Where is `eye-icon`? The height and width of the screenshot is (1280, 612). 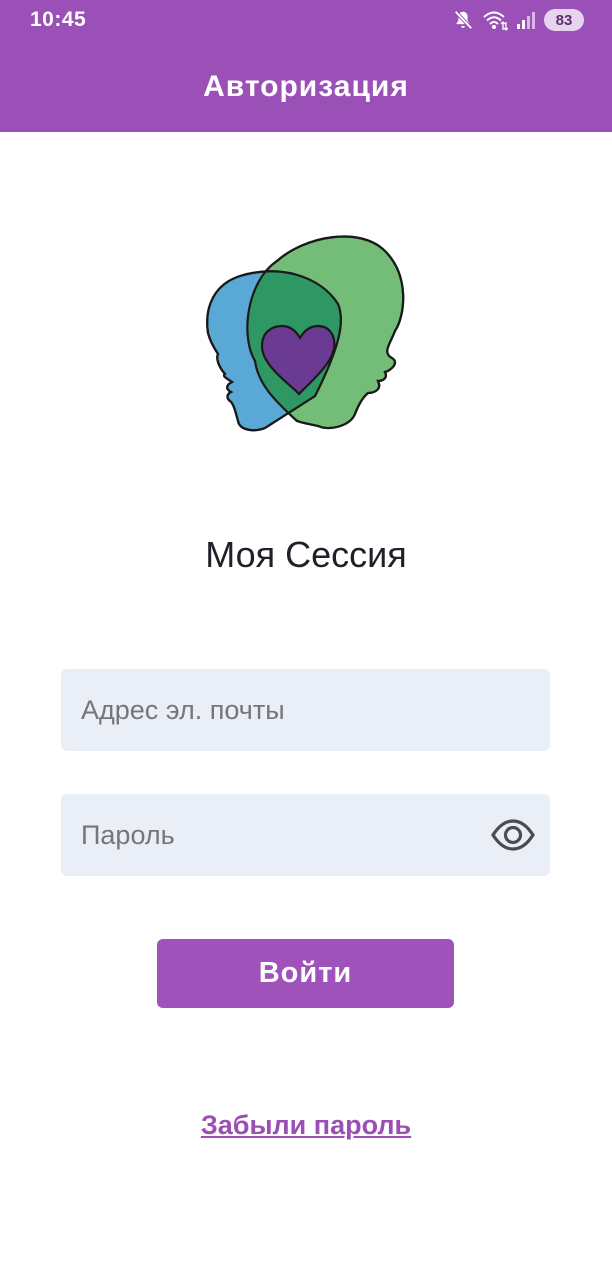
eye-icon is located at coordinates (513, 835).